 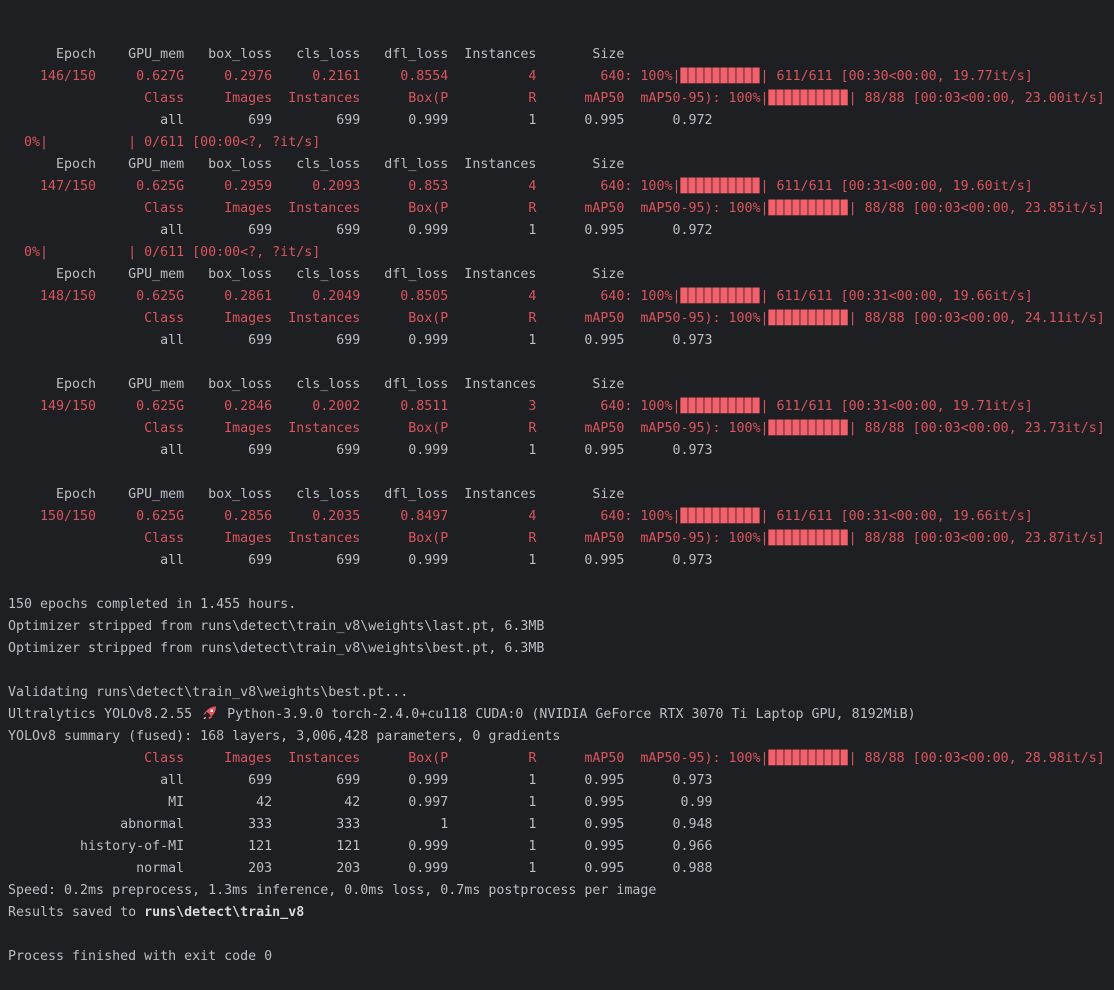 I want to click on val-class-row: MI 42 42 0.997 1 0.995 0.99, so click(x=561, y=803).